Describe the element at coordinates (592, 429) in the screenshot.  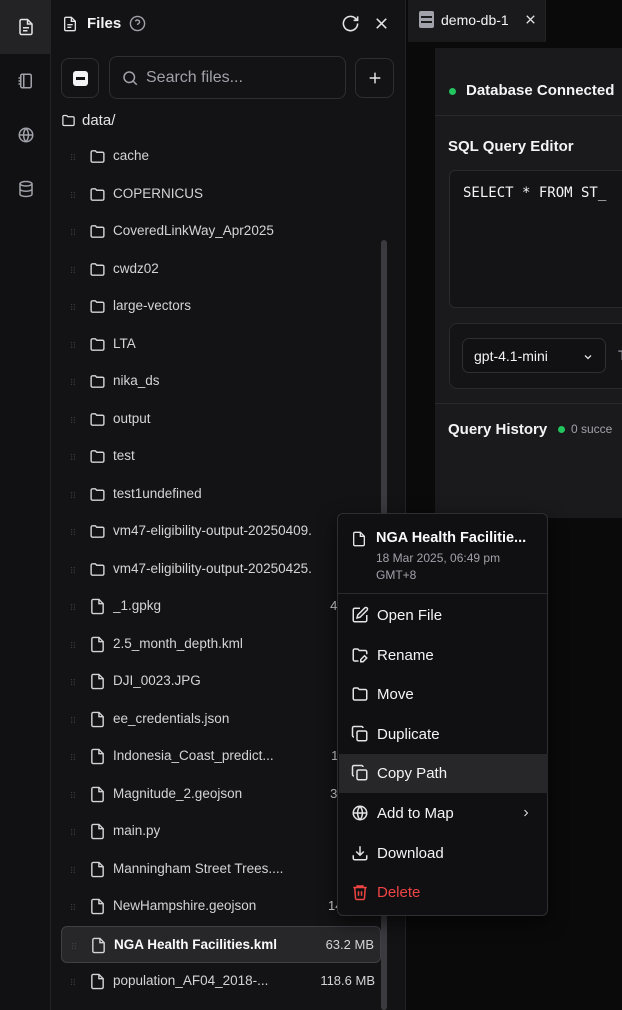
I see `history-count: 0 succe` at that location.